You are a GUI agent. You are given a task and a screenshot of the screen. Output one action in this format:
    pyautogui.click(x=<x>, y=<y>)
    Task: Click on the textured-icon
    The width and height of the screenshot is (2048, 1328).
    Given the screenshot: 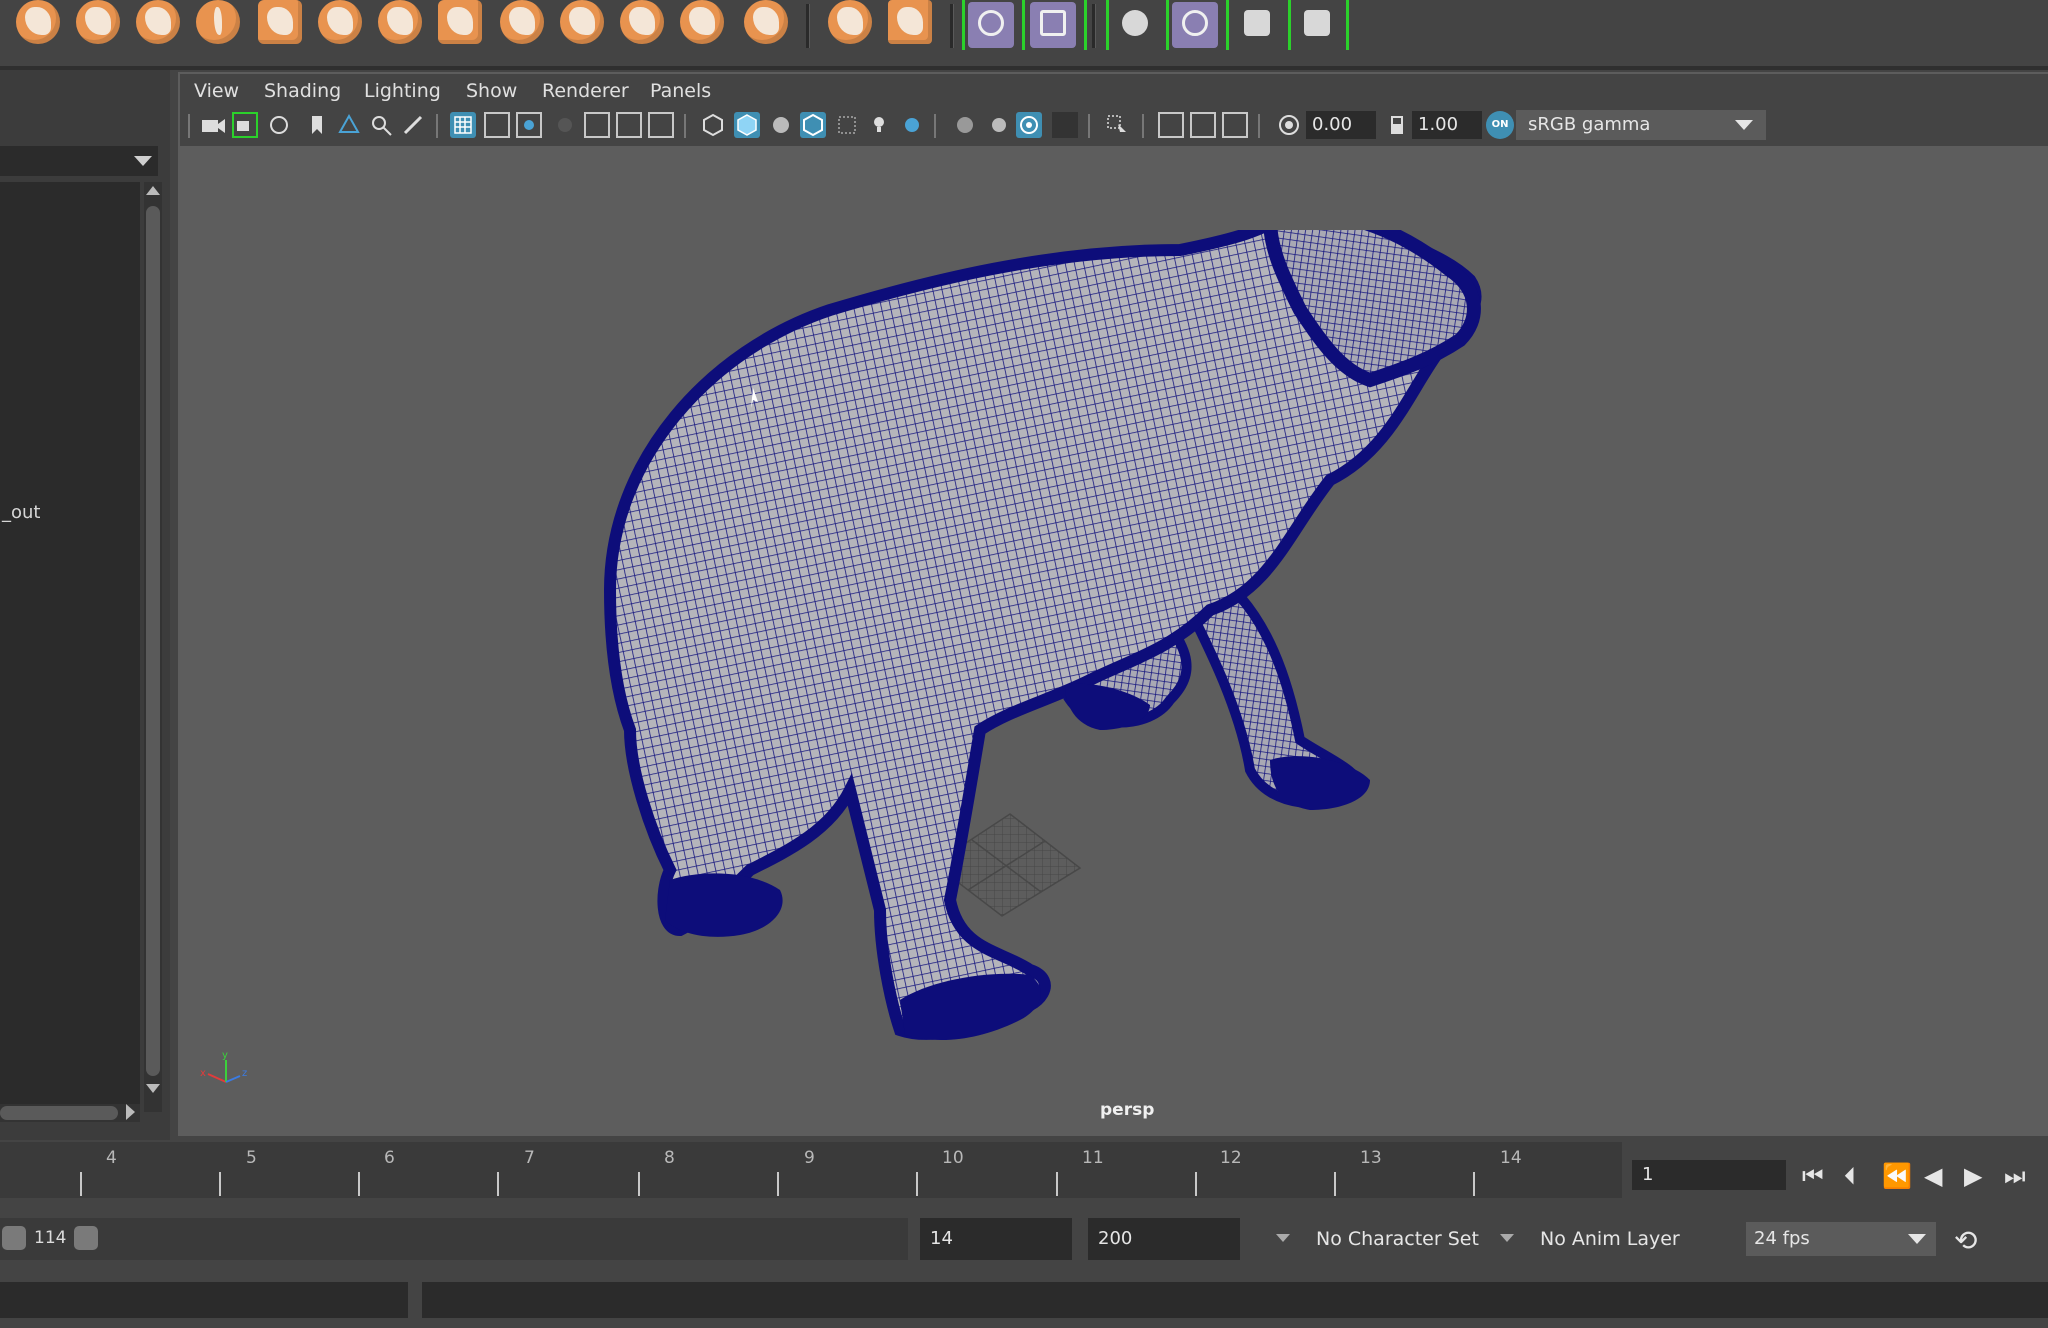 What is the action you would take?
    pyautogui.click(x=847, y=125)
    